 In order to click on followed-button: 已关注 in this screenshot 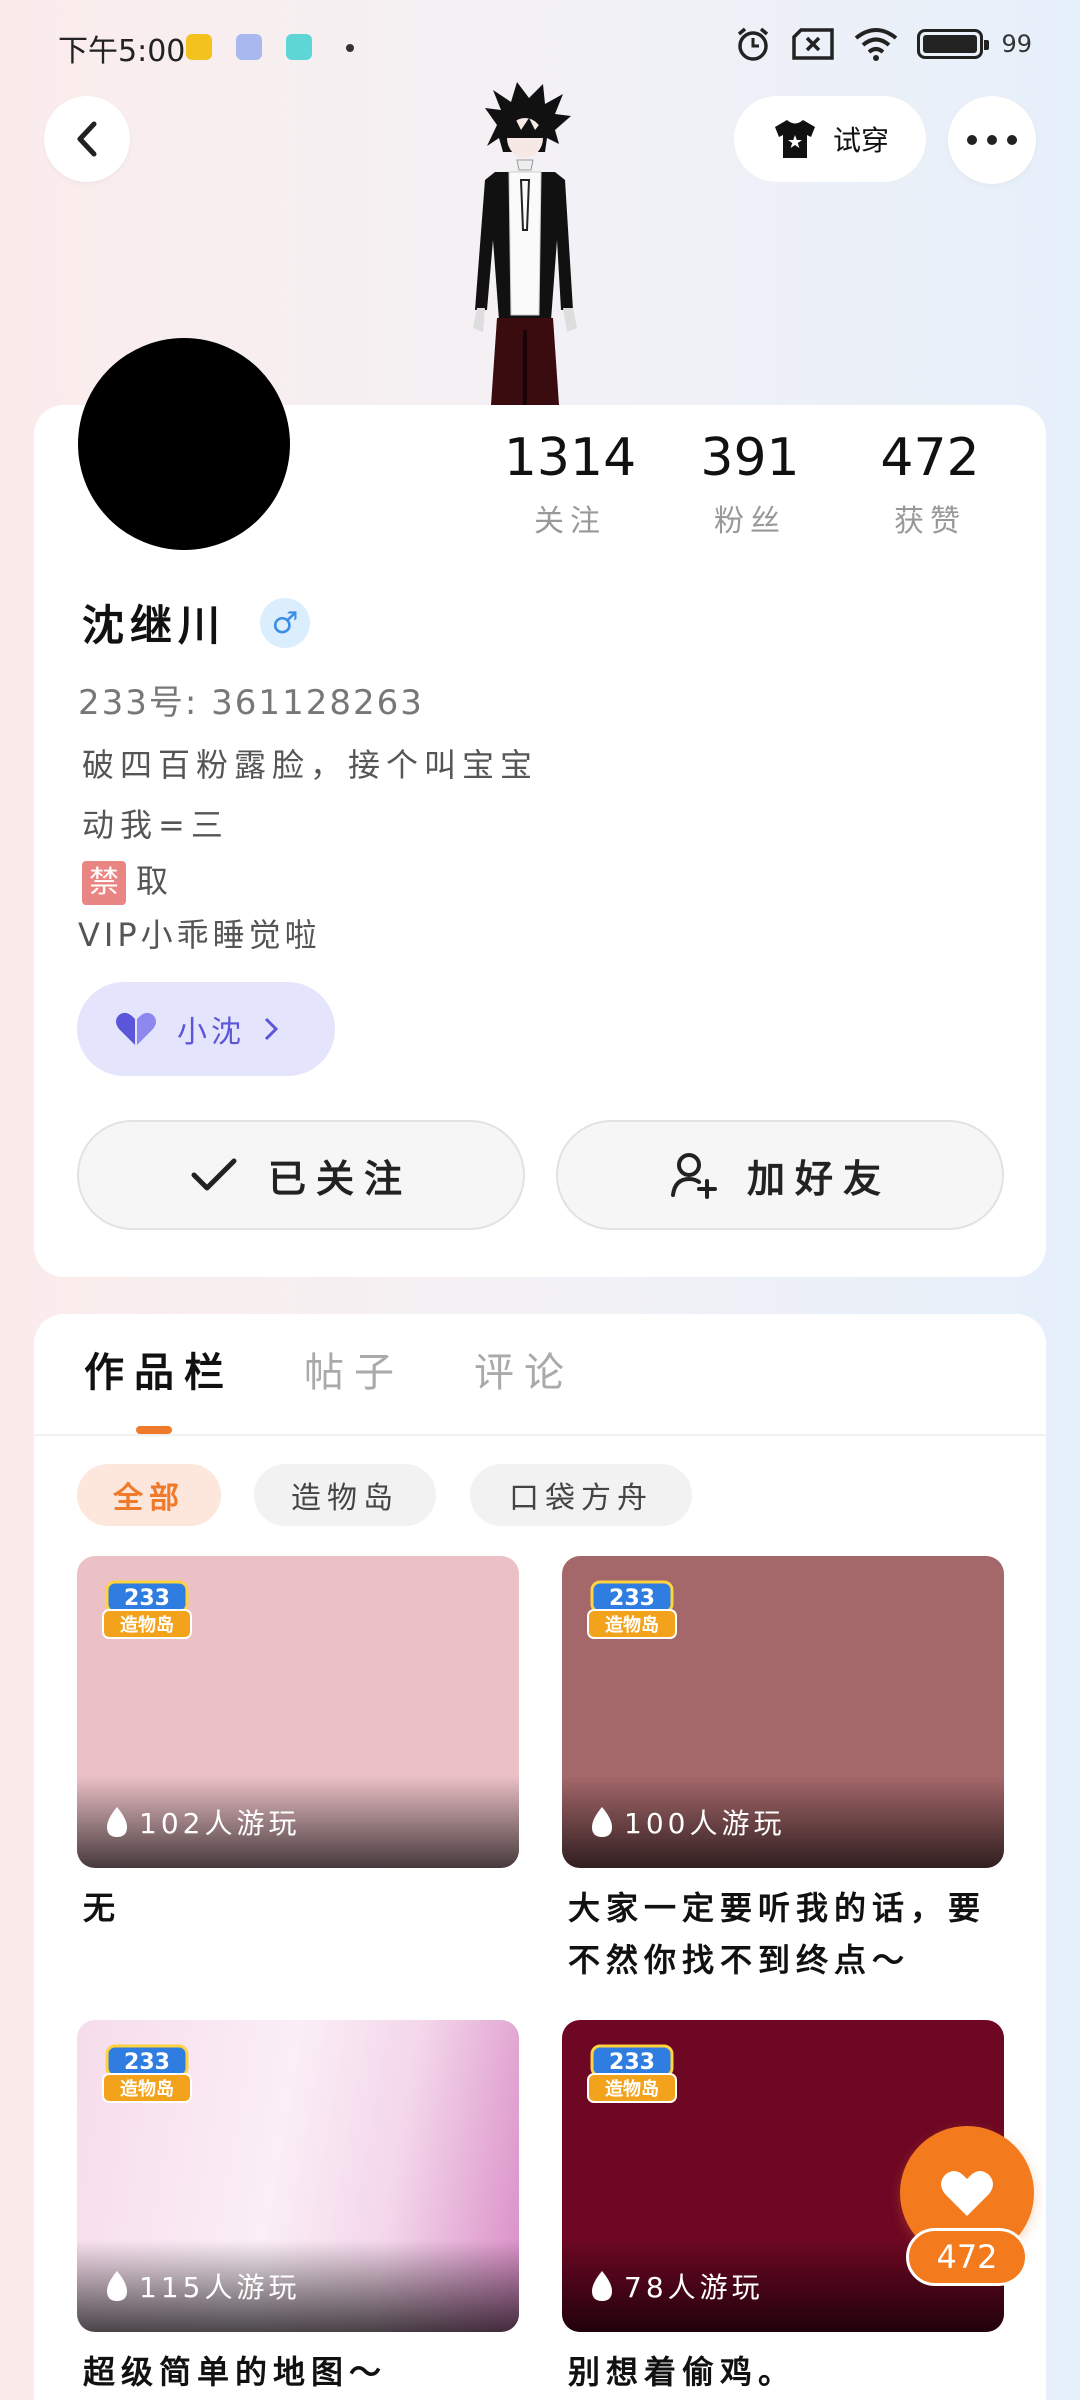, I will do `click(301, 1175)`.